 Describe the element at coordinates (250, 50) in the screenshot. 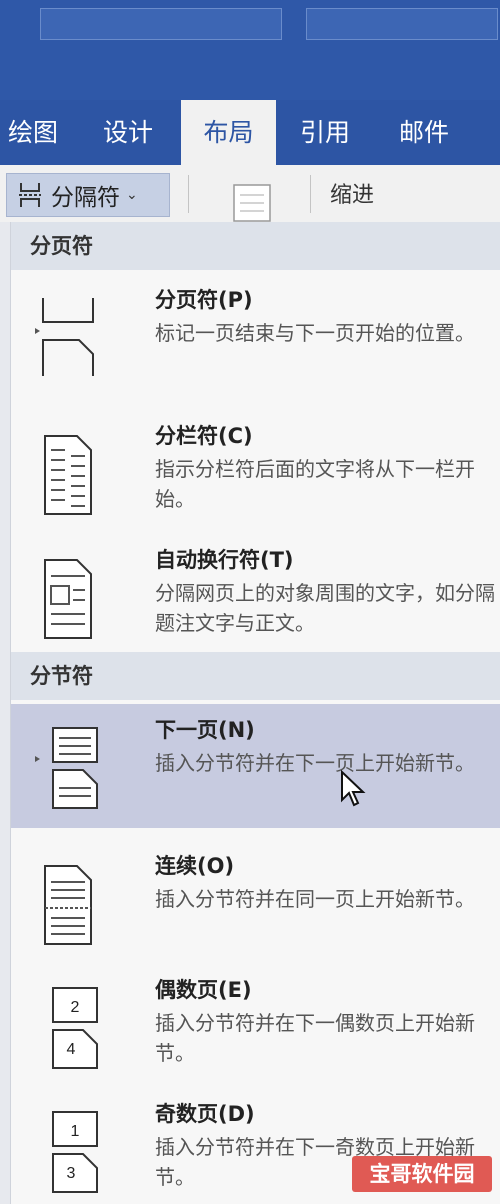

I see `title-bar` at that location.